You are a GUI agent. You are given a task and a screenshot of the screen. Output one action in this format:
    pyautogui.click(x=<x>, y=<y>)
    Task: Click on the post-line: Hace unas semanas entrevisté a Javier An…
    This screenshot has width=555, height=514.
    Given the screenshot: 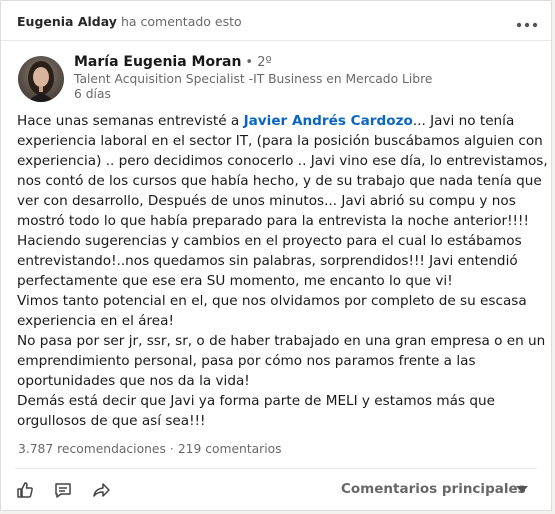 What is the action you would take?
    pyautogui.click(x=278, y=121)
    